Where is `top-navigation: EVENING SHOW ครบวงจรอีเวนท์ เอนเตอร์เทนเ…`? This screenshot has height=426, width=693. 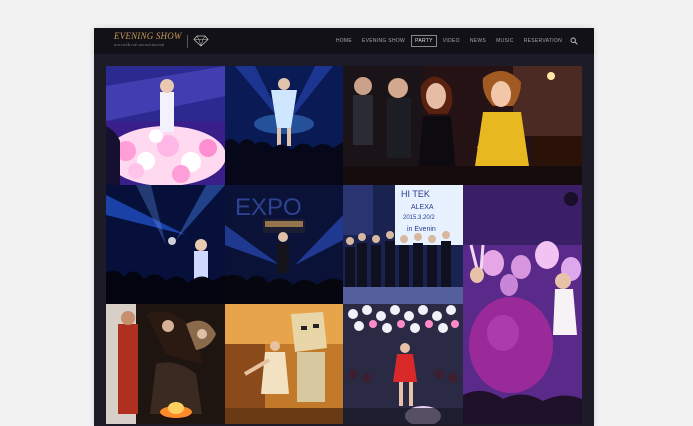
top-navigation: EVENING SHOW ครบวงจรอีเวนท์ เอนเตอร์เทนเ… is located at coordinates (344, 41).